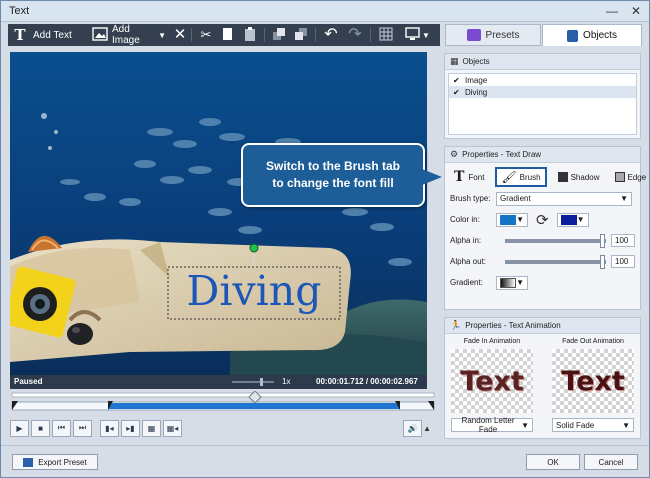  What do you see at coordinates (250, 35) in the screenshot?
I see `paste-icon` at bounding box center [250, 35].